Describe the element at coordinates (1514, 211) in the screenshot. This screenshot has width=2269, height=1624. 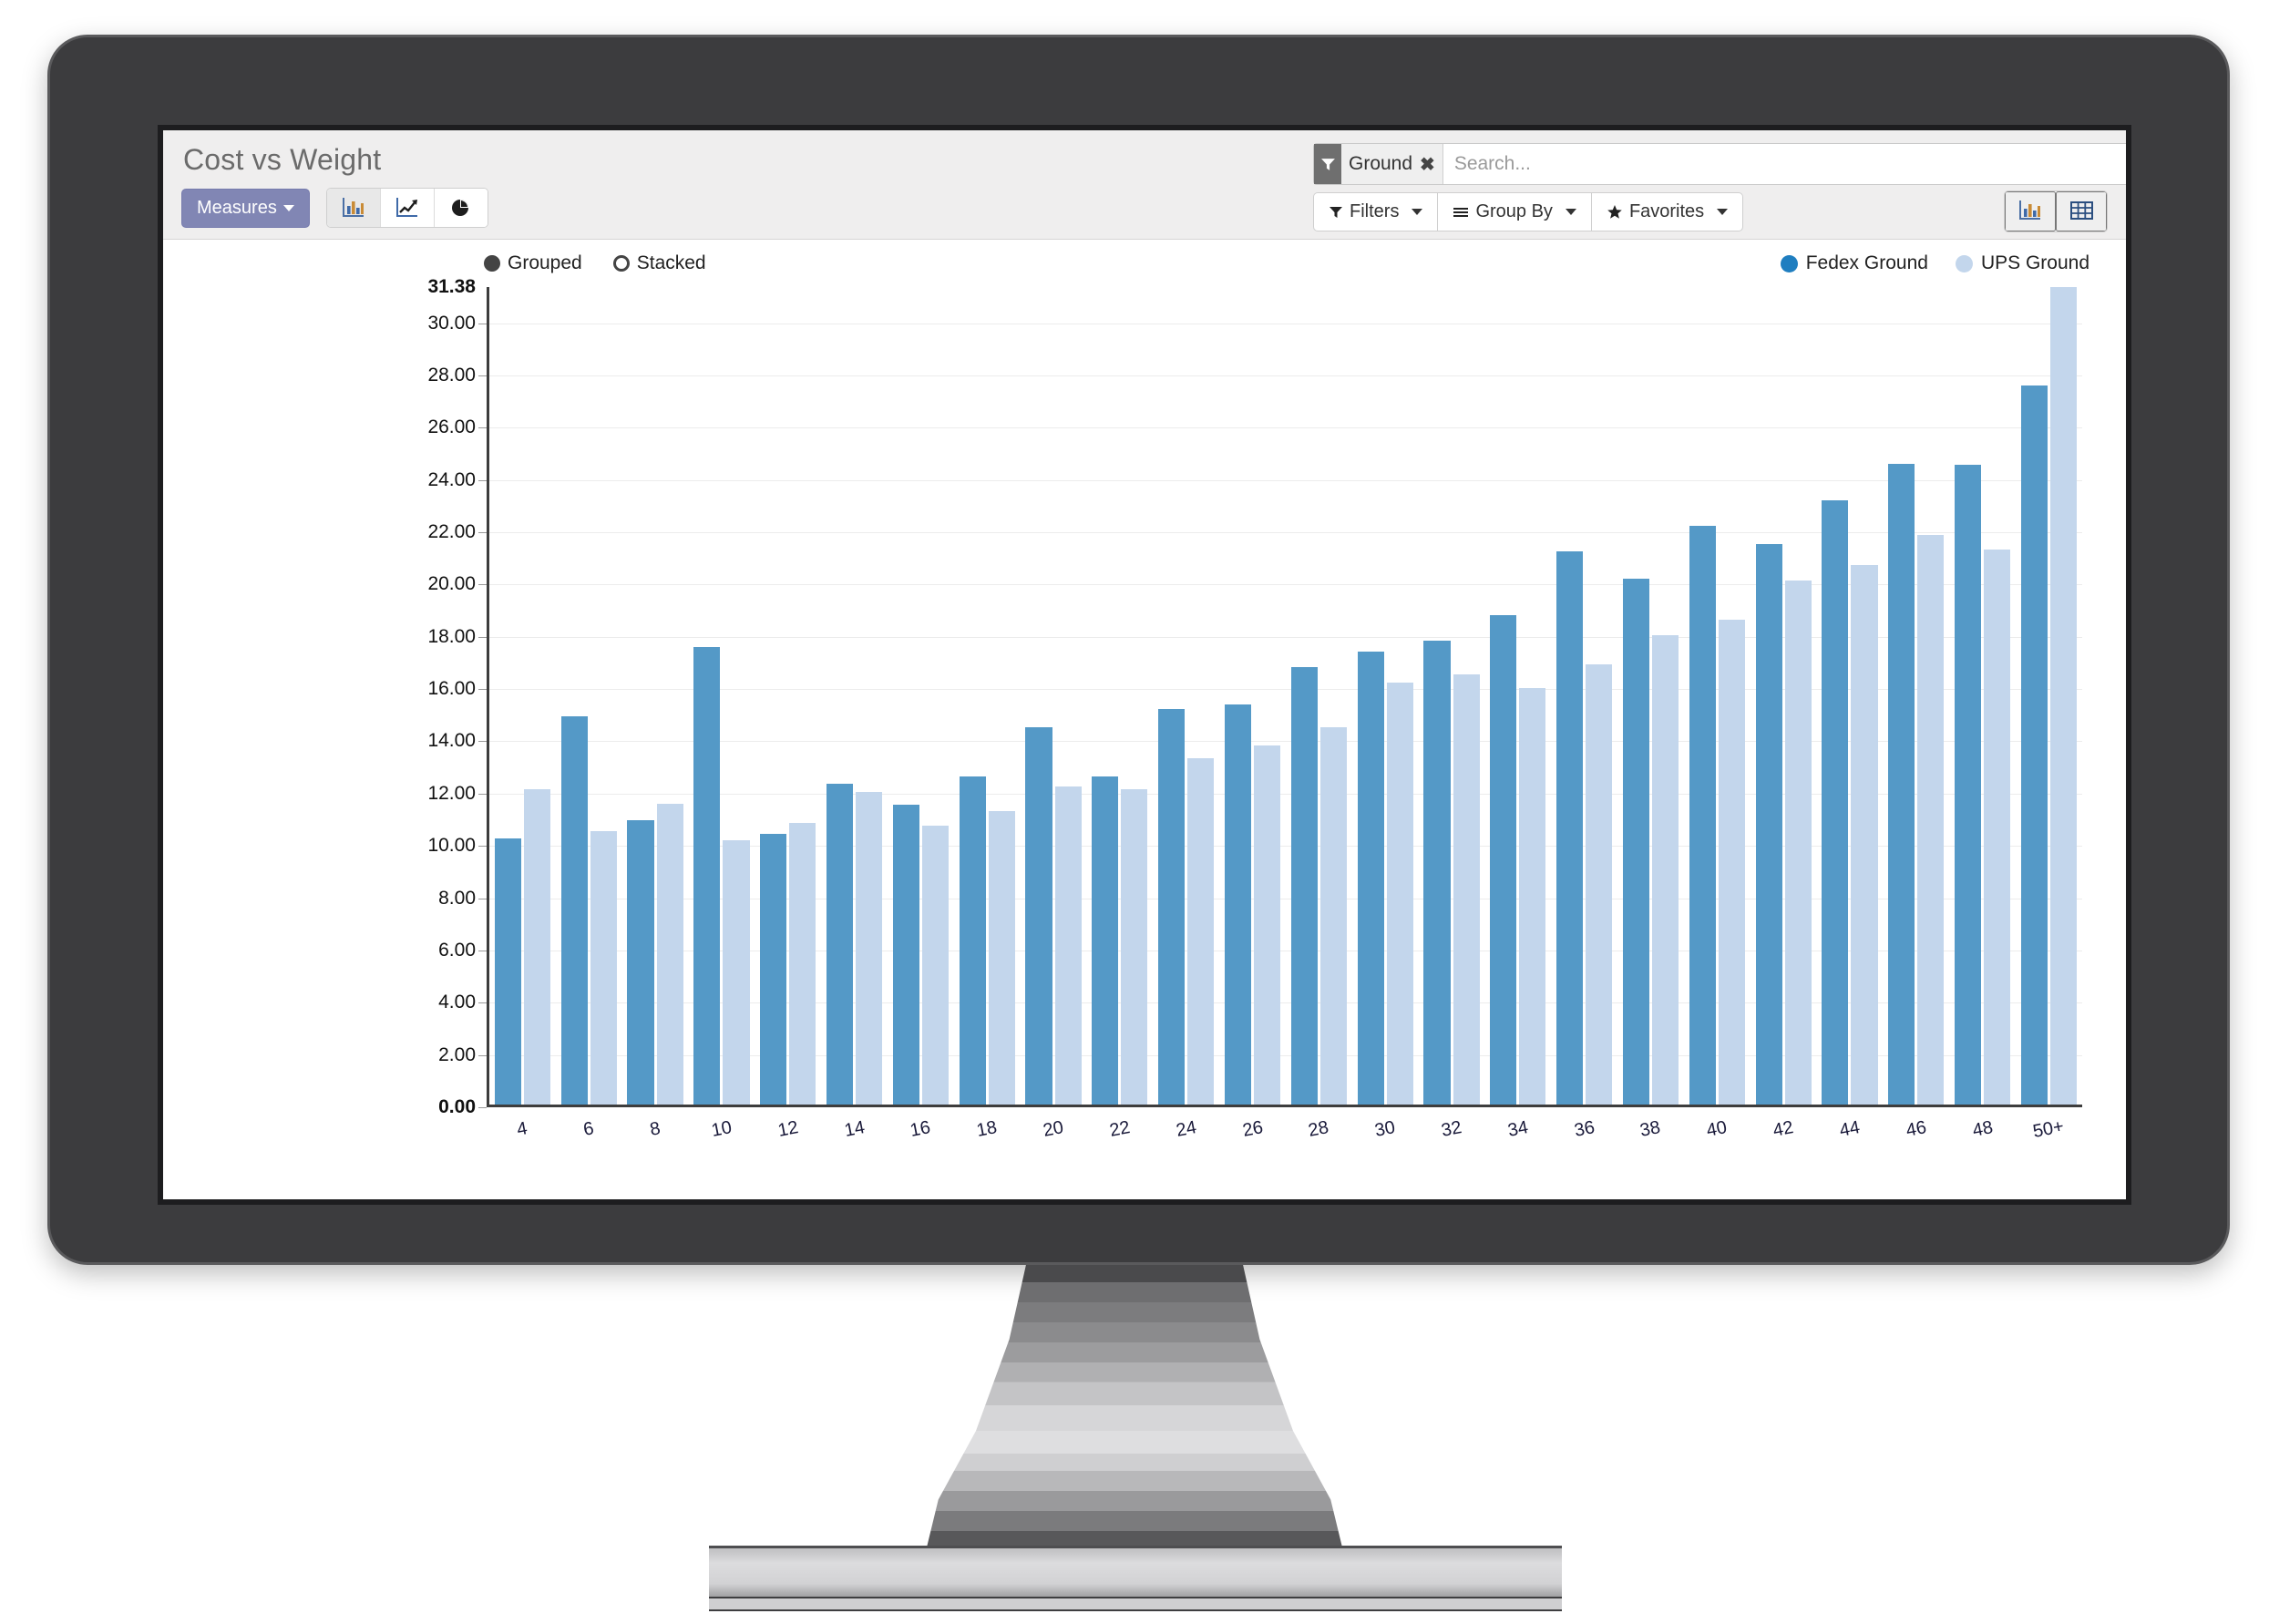
I see `group-by-button: Group By` at that location.